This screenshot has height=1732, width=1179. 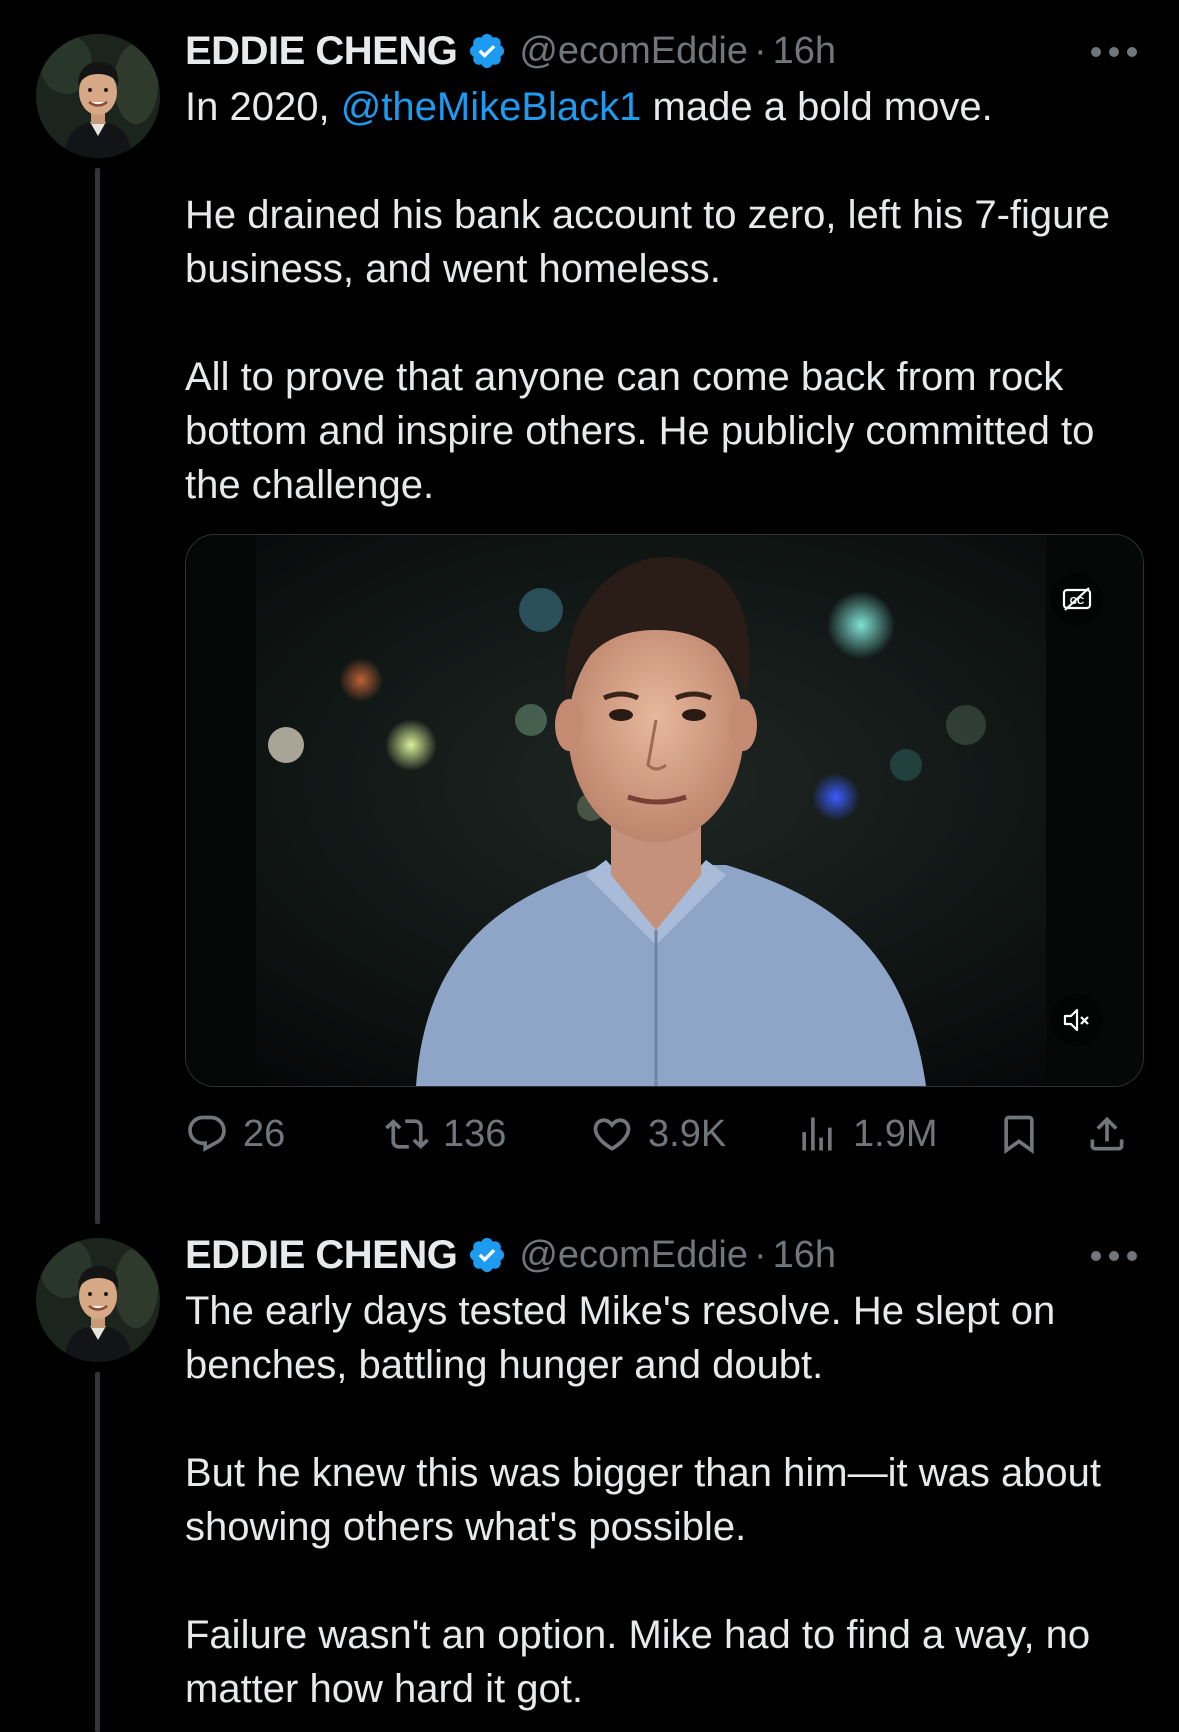 I want to click on captions-off-icon: CC, so click(x=1077, y=599).